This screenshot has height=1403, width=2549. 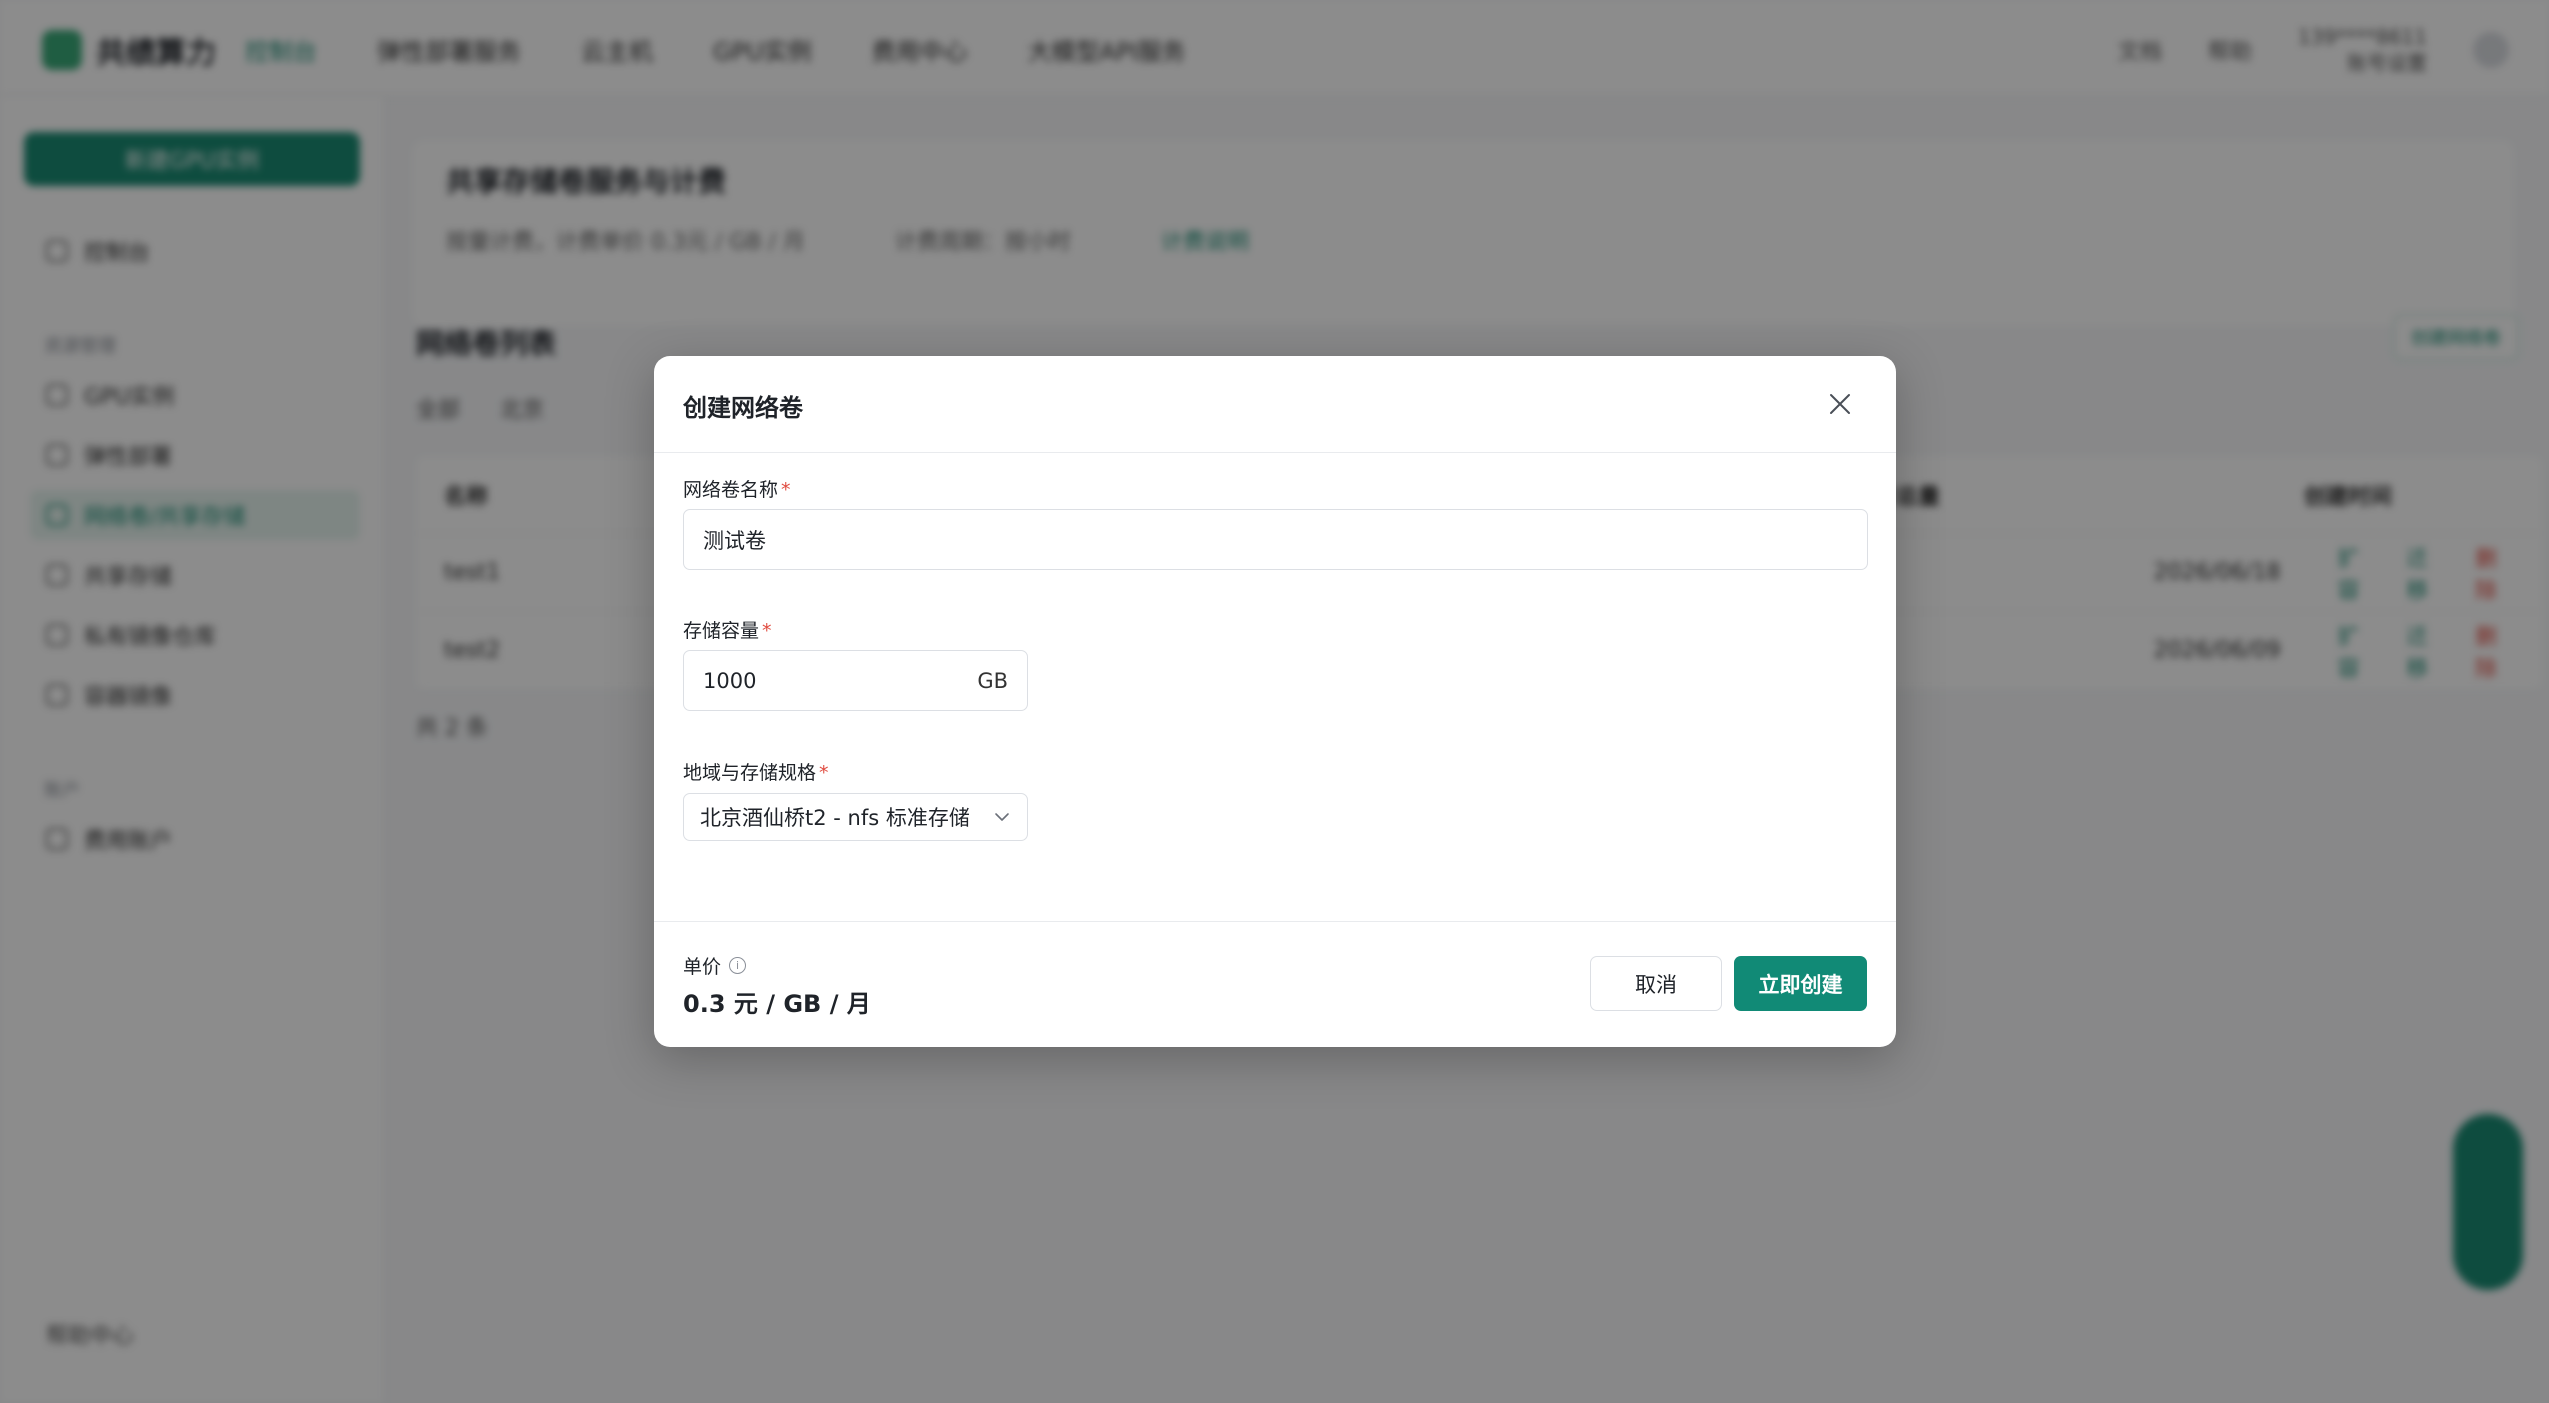 I want to click on close-button, so click(x=1840, y=404).